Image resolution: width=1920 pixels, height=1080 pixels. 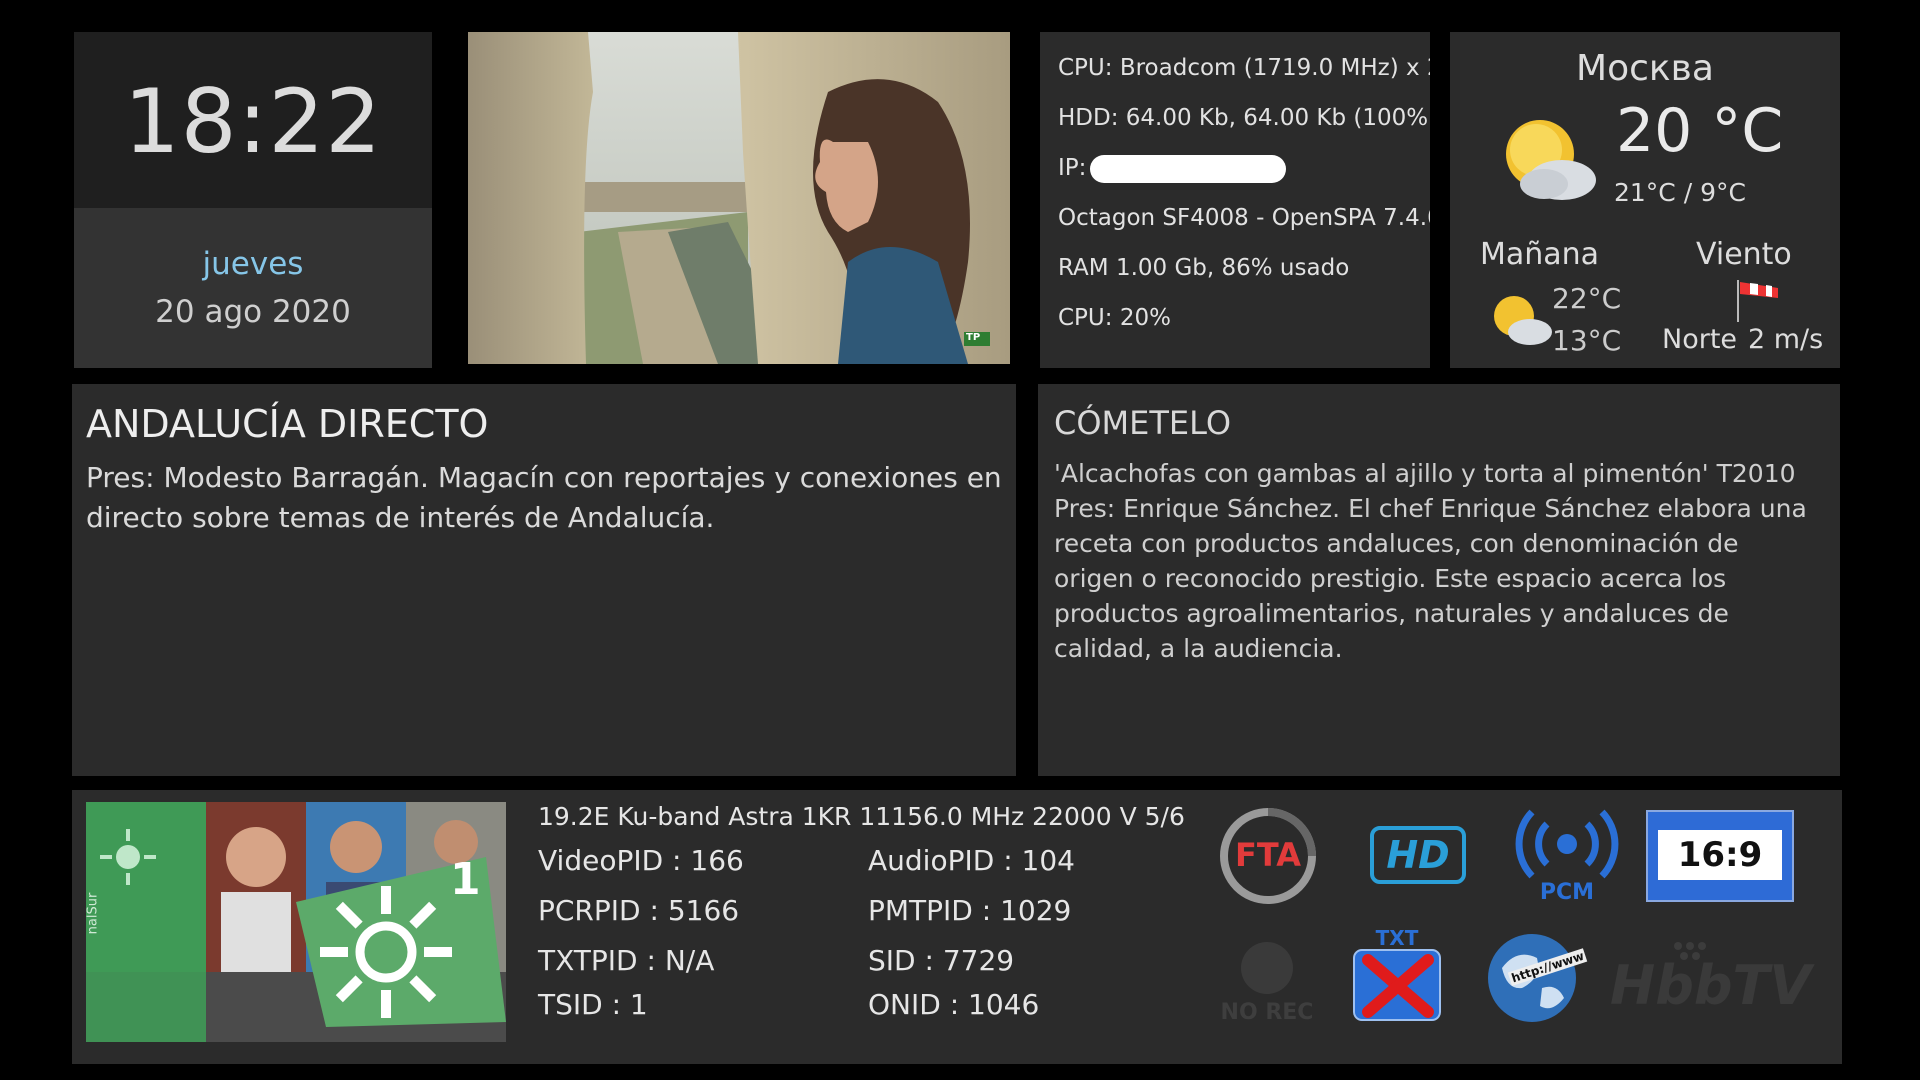 I want to click on box-model: Octagon SF4008 - OpenSPA 7.4.00, so click(x=1244, y=218).